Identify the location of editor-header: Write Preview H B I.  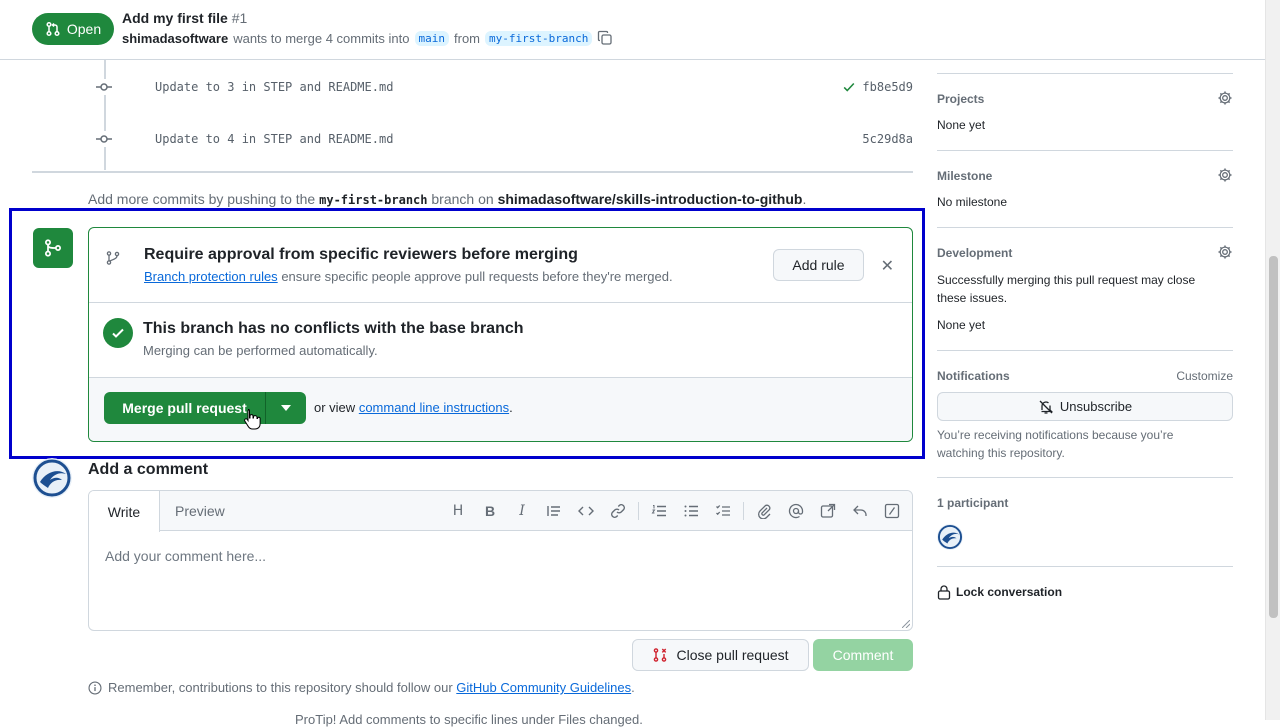
(500, 511).